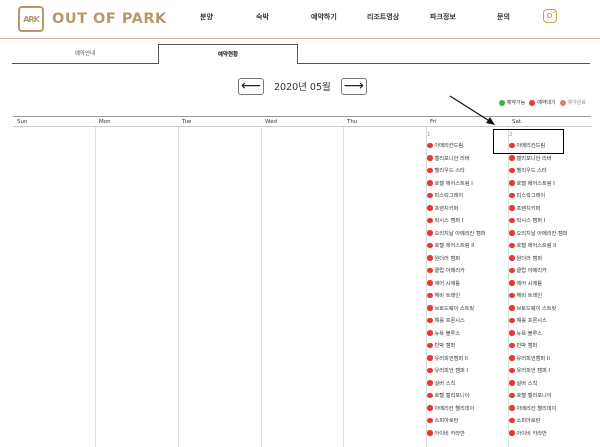  I want to click on reservation-item-label: 실버 스칙, so click(527, 383).